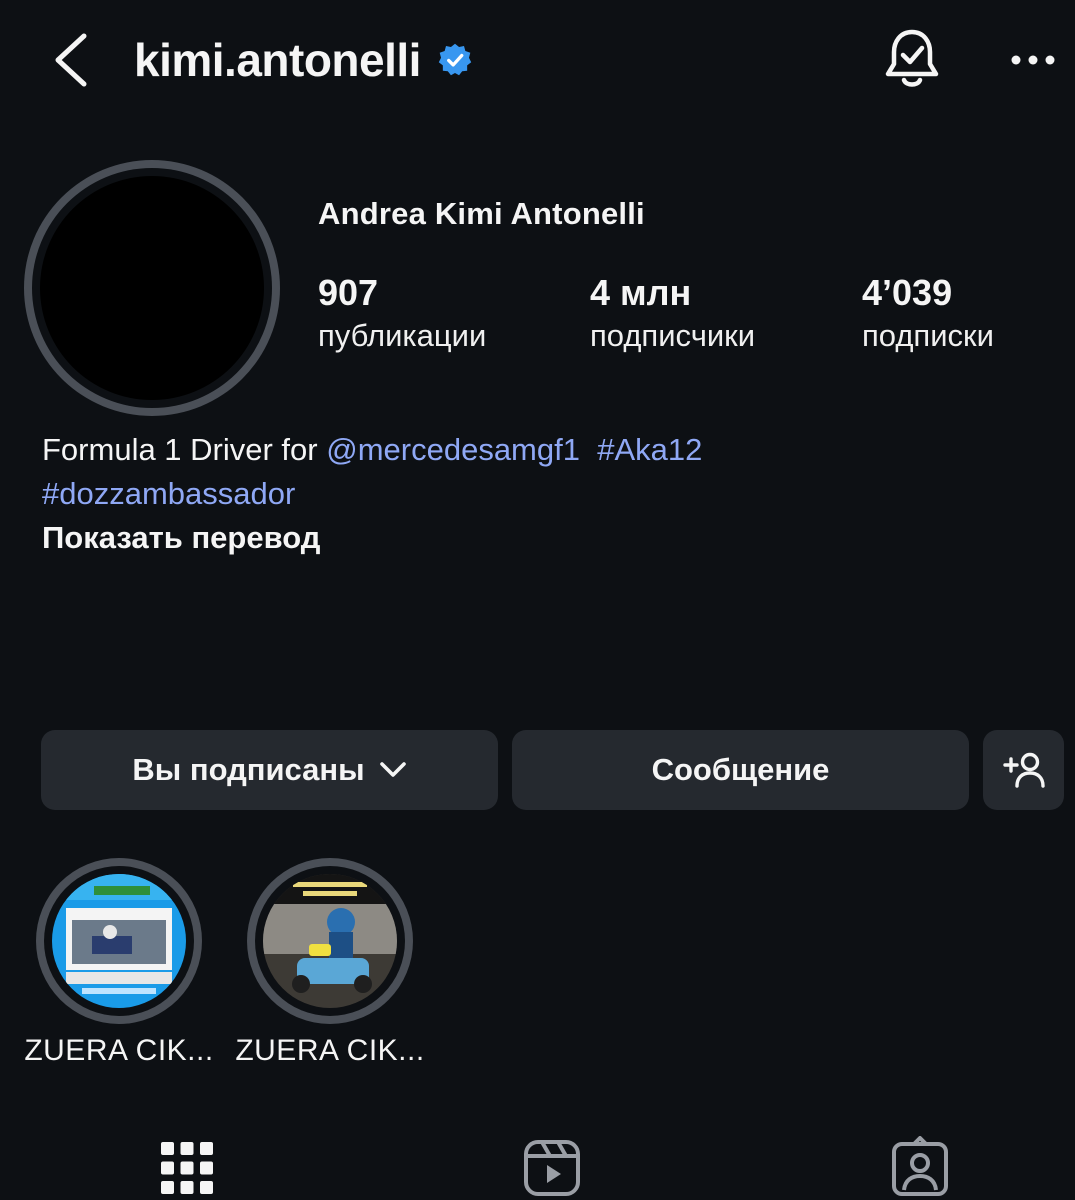 The image size is (1075, 1200). I want to click on bio-hashtag-link: #Aka12, so click(649, 449).